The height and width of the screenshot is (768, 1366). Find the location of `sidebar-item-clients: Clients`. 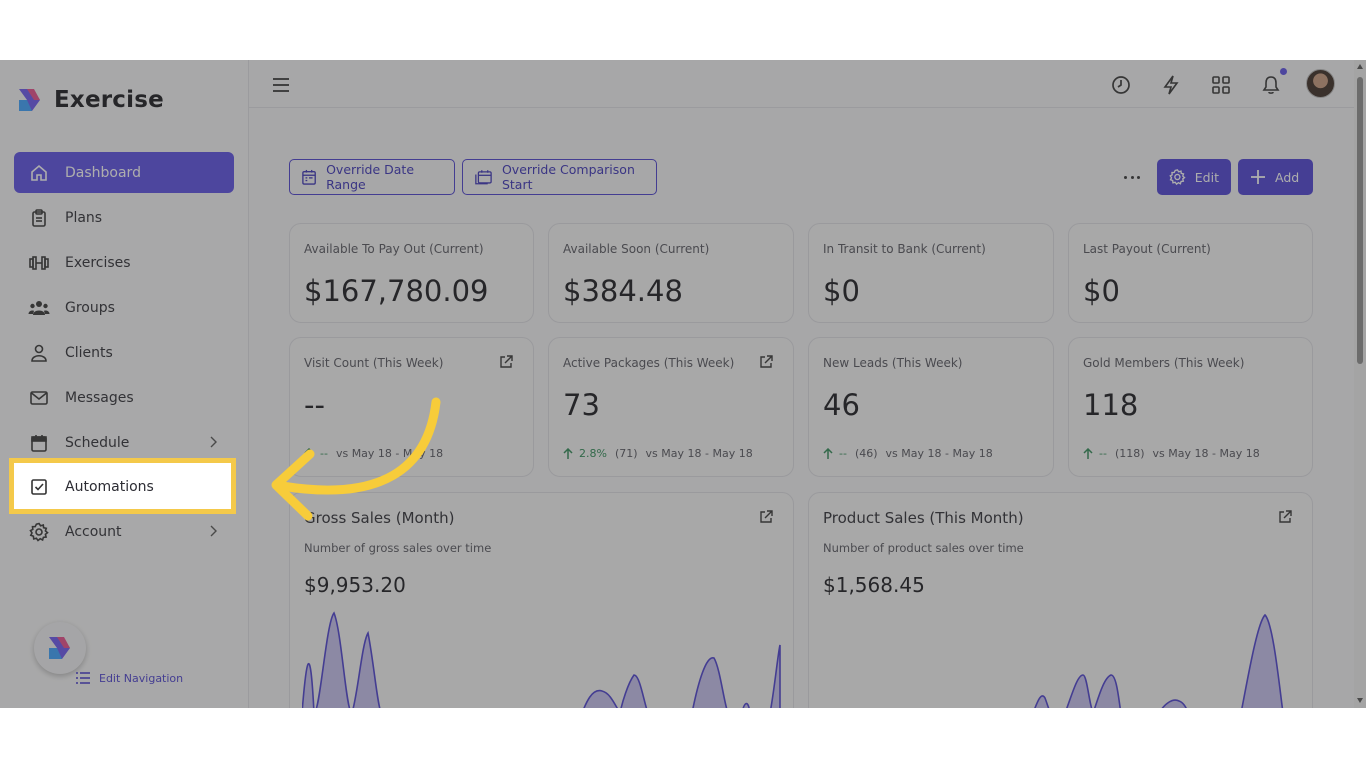

sidebar-item-clients: Clients is located at coordinates (124, 352).